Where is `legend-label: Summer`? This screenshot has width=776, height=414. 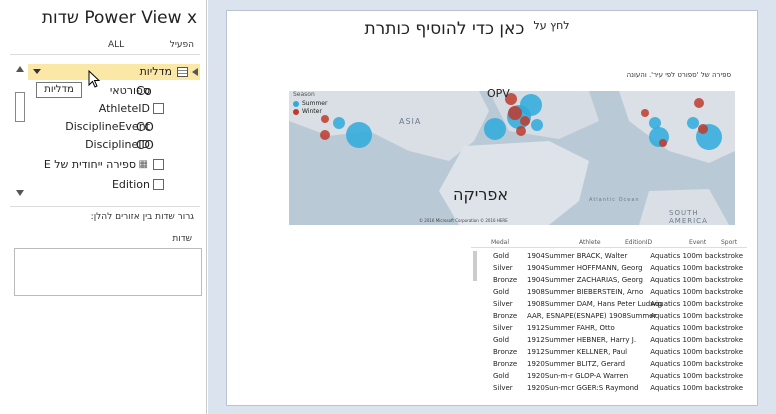 legend-label: Summer is located at coordinates (315, 103).